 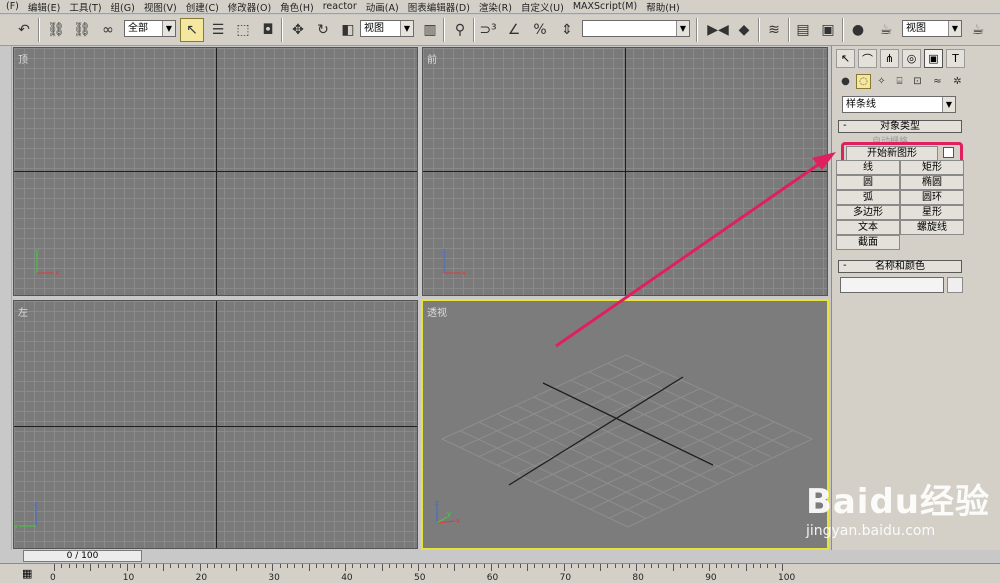 I want to click on window-crossing-icon: ◘, so click(x=268, y=30).